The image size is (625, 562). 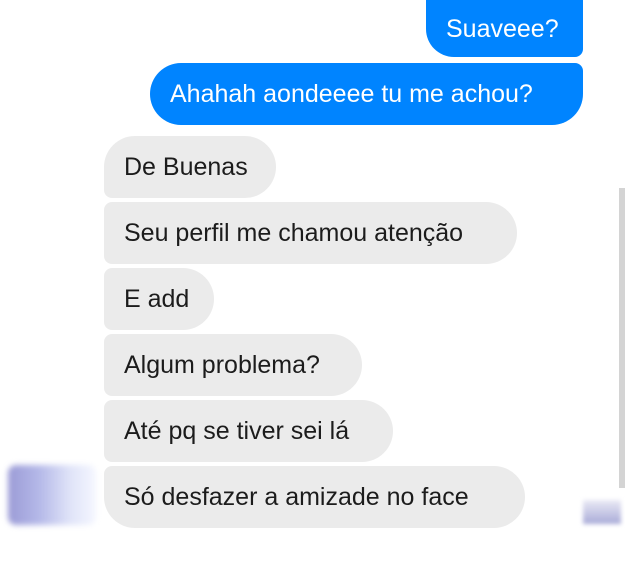 What do you see at coordinates (52, 495) in the screenshot?
I see `avatar` at bounding box center [52, 495].